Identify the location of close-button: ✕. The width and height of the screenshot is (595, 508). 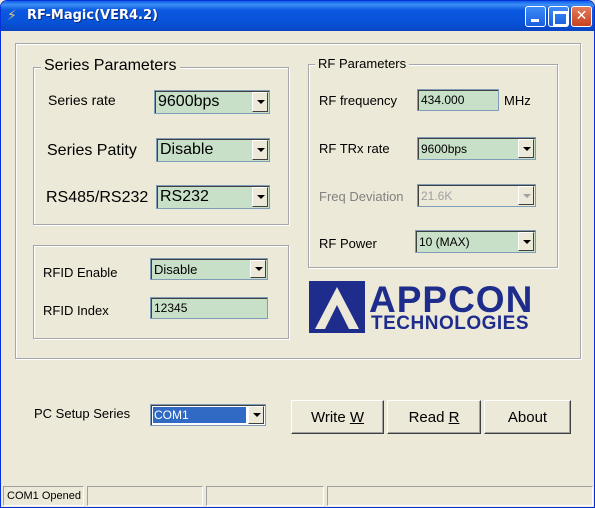
(581, 16).